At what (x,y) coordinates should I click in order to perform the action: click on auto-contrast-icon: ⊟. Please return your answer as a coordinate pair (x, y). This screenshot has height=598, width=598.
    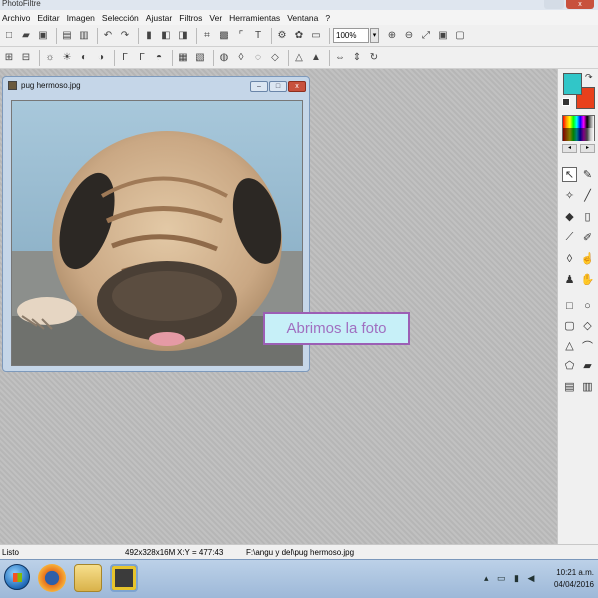
    Looking at the image, I should click on (26, 58).